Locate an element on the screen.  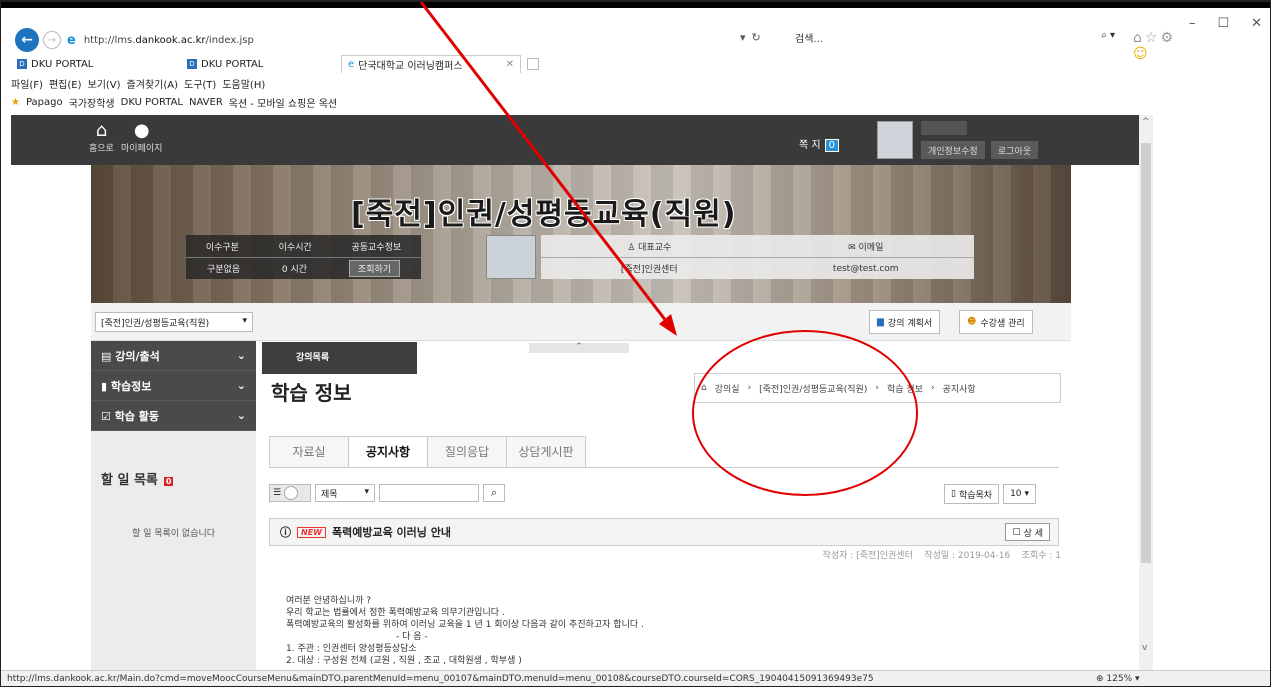
favorites-star-icon: ☆ is located at coordinates (1153, 38).